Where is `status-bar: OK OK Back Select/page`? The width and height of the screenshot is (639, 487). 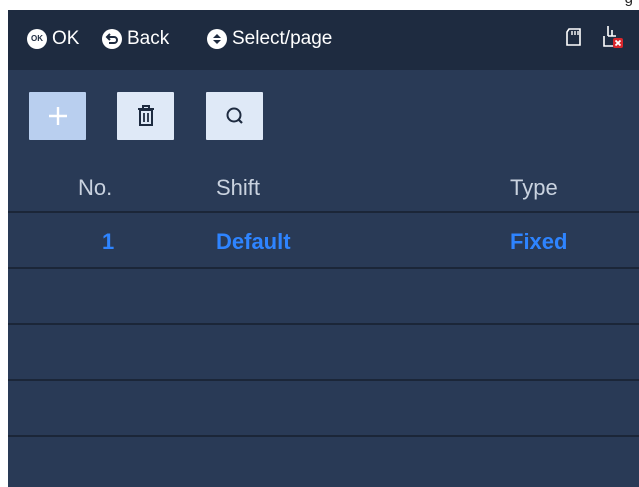
status-bar: OK OK Back Select/page is located at coordinates (323, 40).